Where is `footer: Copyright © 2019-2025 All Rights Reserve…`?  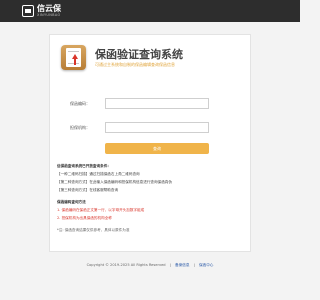
footer: Copyright © 2019-2025 All Rights Reserve… is located at coordinates (150, 265).